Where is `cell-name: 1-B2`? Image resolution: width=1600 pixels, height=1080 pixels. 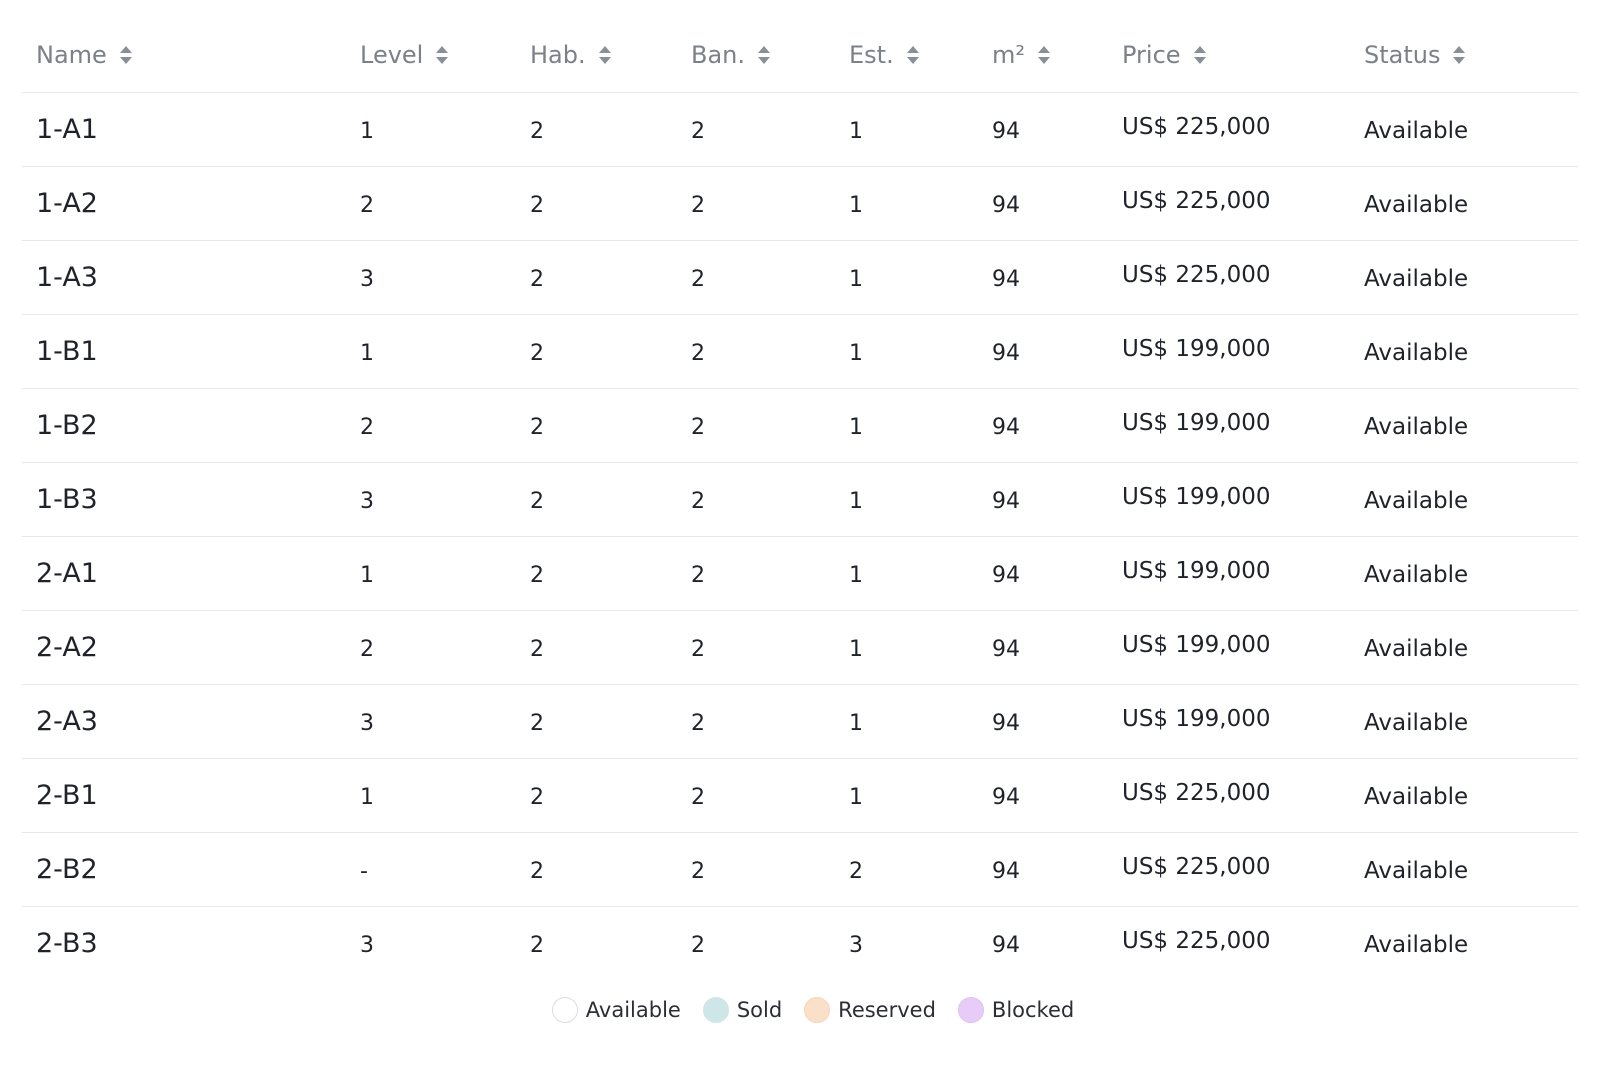 cell-name: 1-B2 is located at coordinates (67, 425).